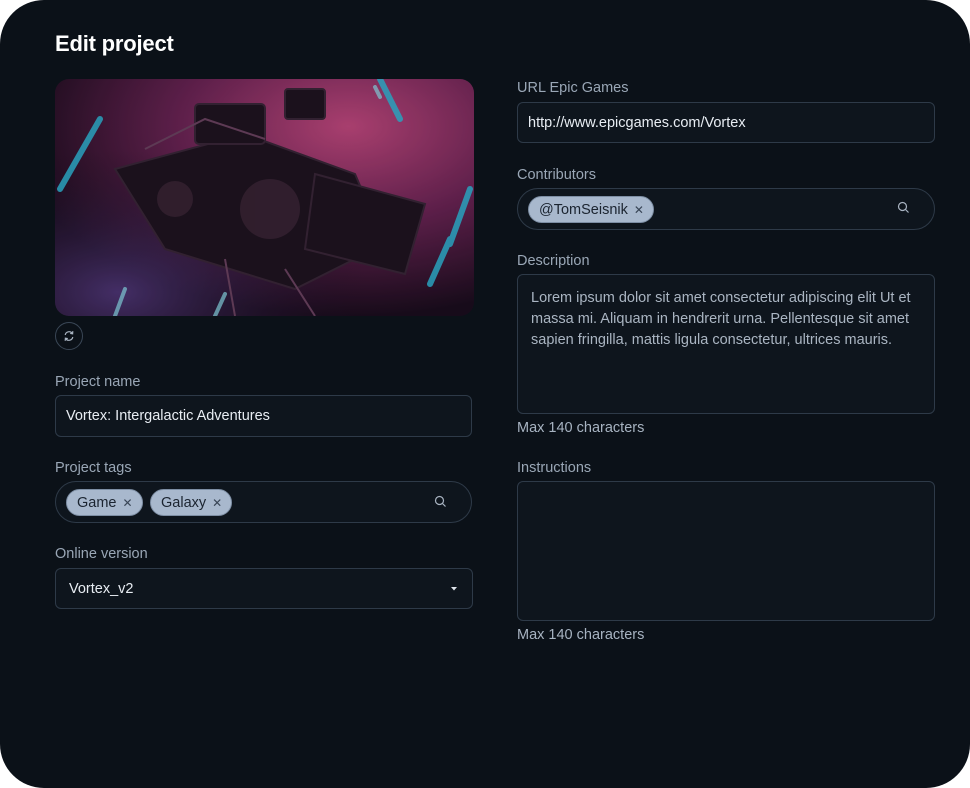  I want to click on description-hint: Max 140 characters, so click(581, 428).